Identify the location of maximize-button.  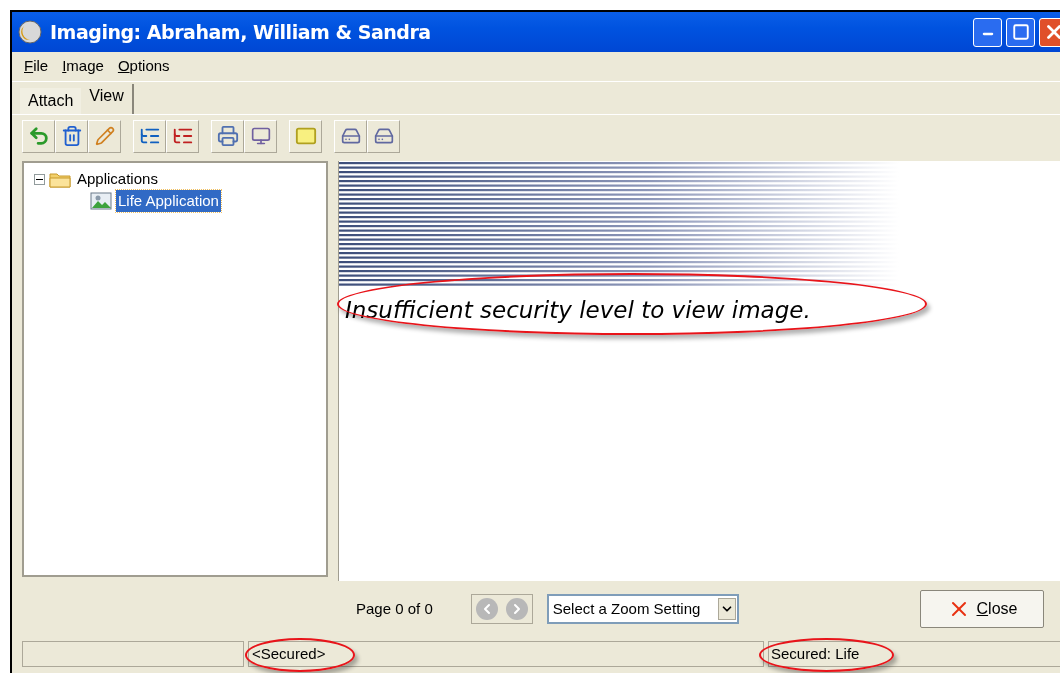
(1020, 32).